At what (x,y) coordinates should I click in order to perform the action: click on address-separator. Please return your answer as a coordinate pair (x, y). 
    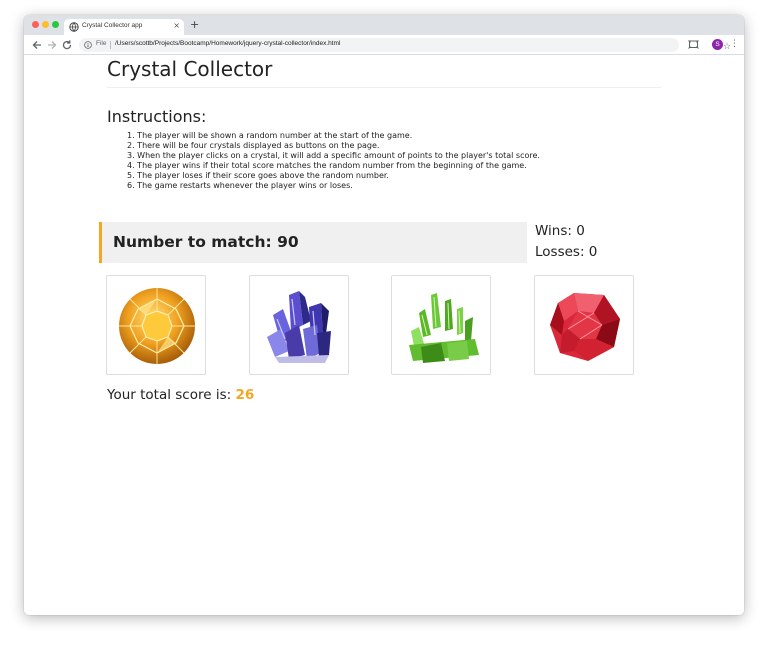
    Looking at the image, I should click on (110, 45).